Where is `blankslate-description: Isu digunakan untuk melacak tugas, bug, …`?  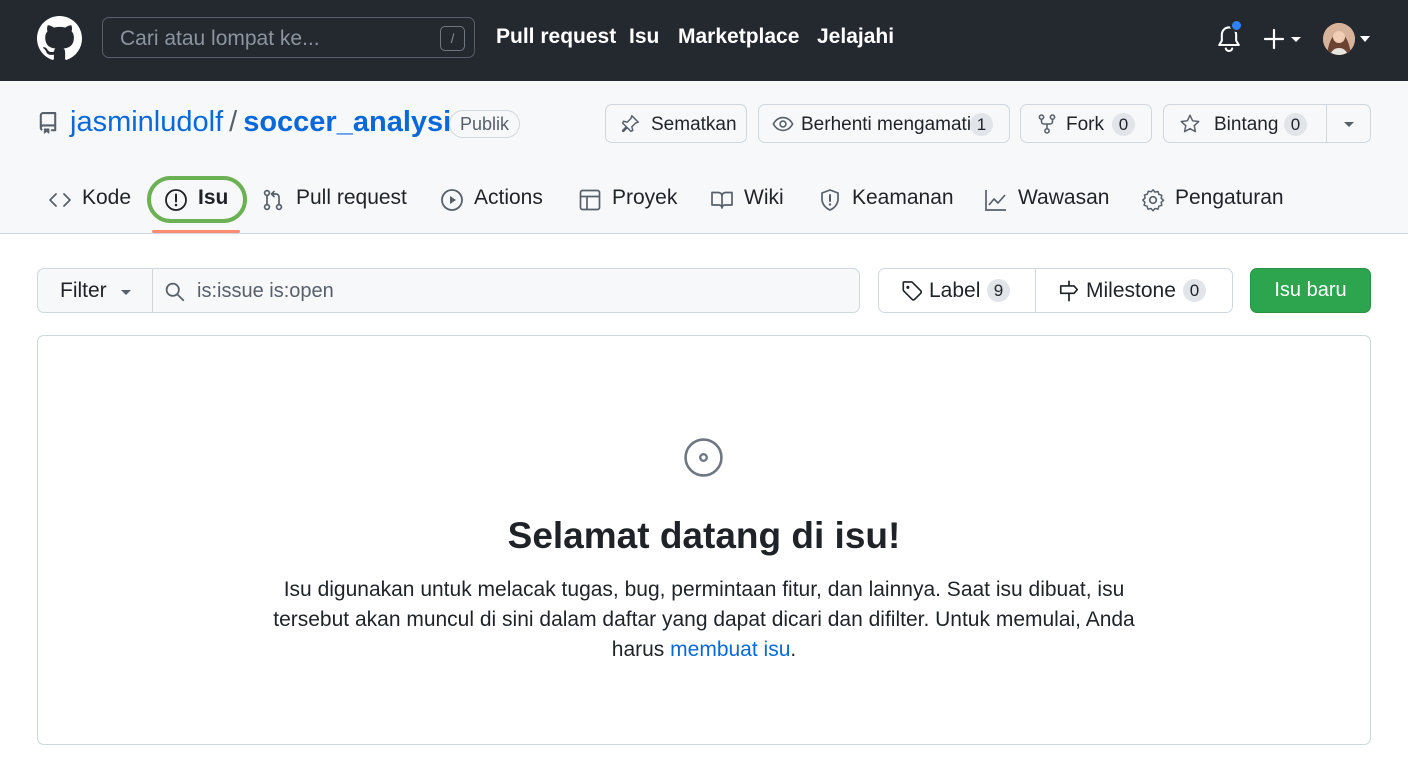
blankslate-description: Isu digunakan untuk melacak tugas, bug, … is located at coordinates (704, 620).